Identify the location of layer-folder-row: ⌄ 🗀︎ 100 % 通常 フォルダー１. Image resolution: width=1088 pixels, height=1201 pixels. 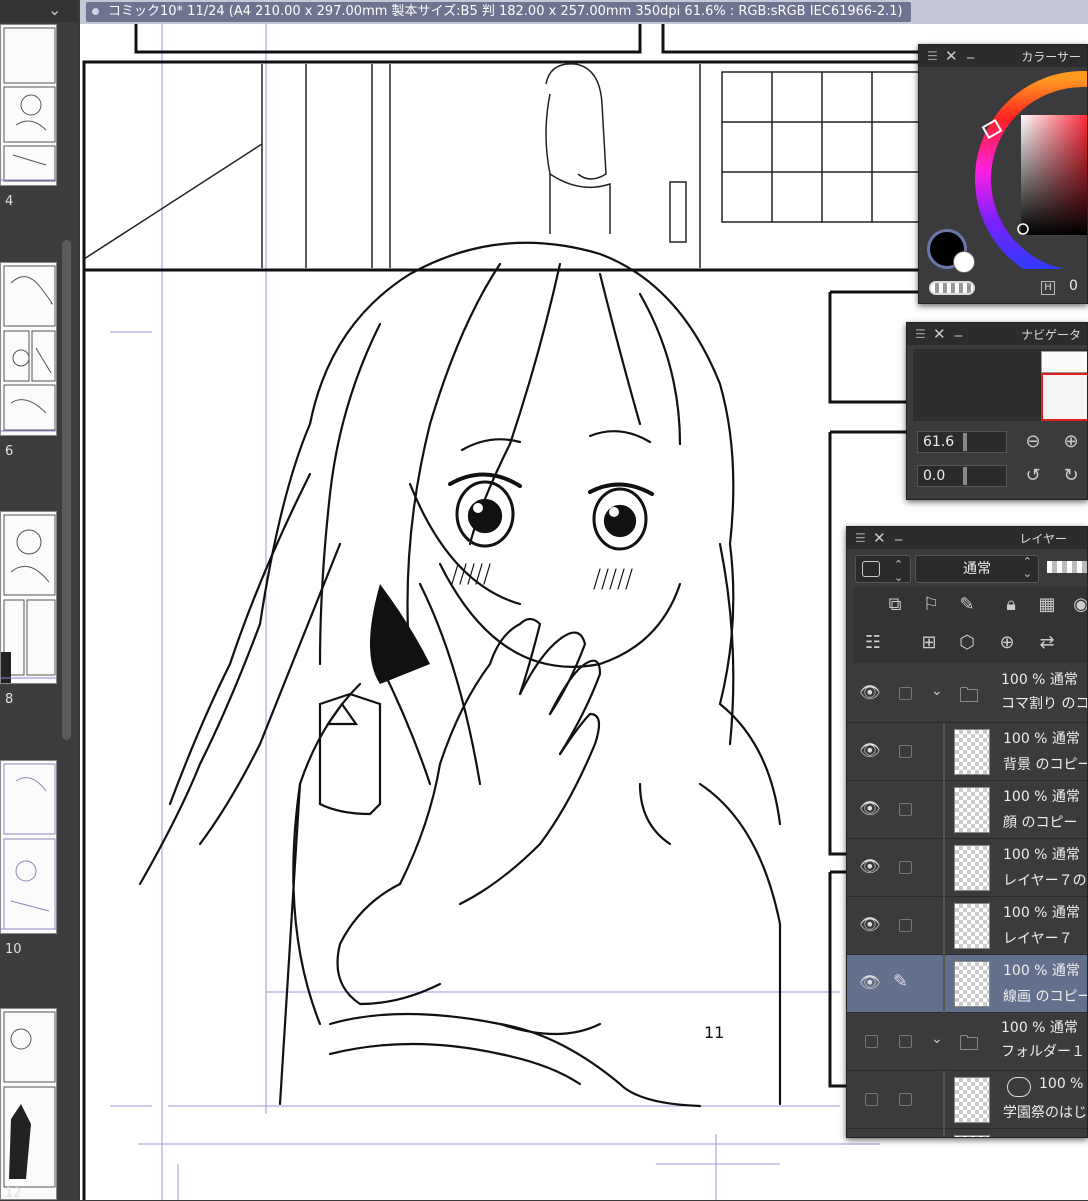
(967, 1042).